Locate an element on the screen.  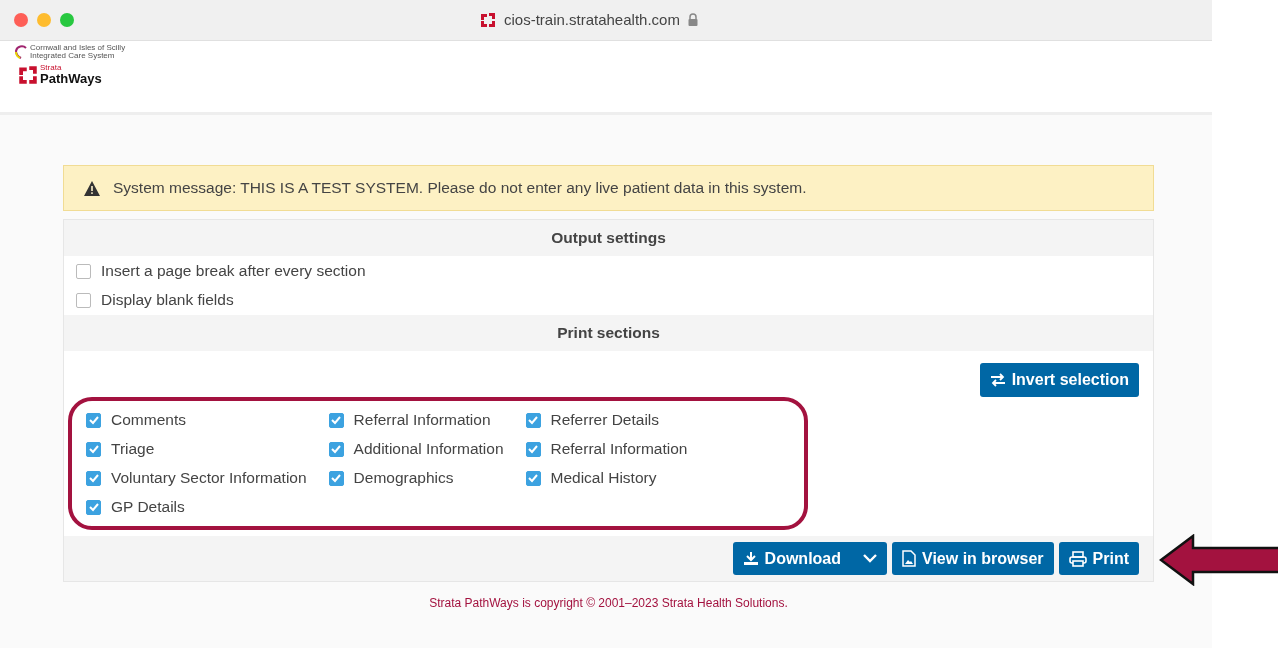
minimize-window-dot is located at coordinates (44, 20).